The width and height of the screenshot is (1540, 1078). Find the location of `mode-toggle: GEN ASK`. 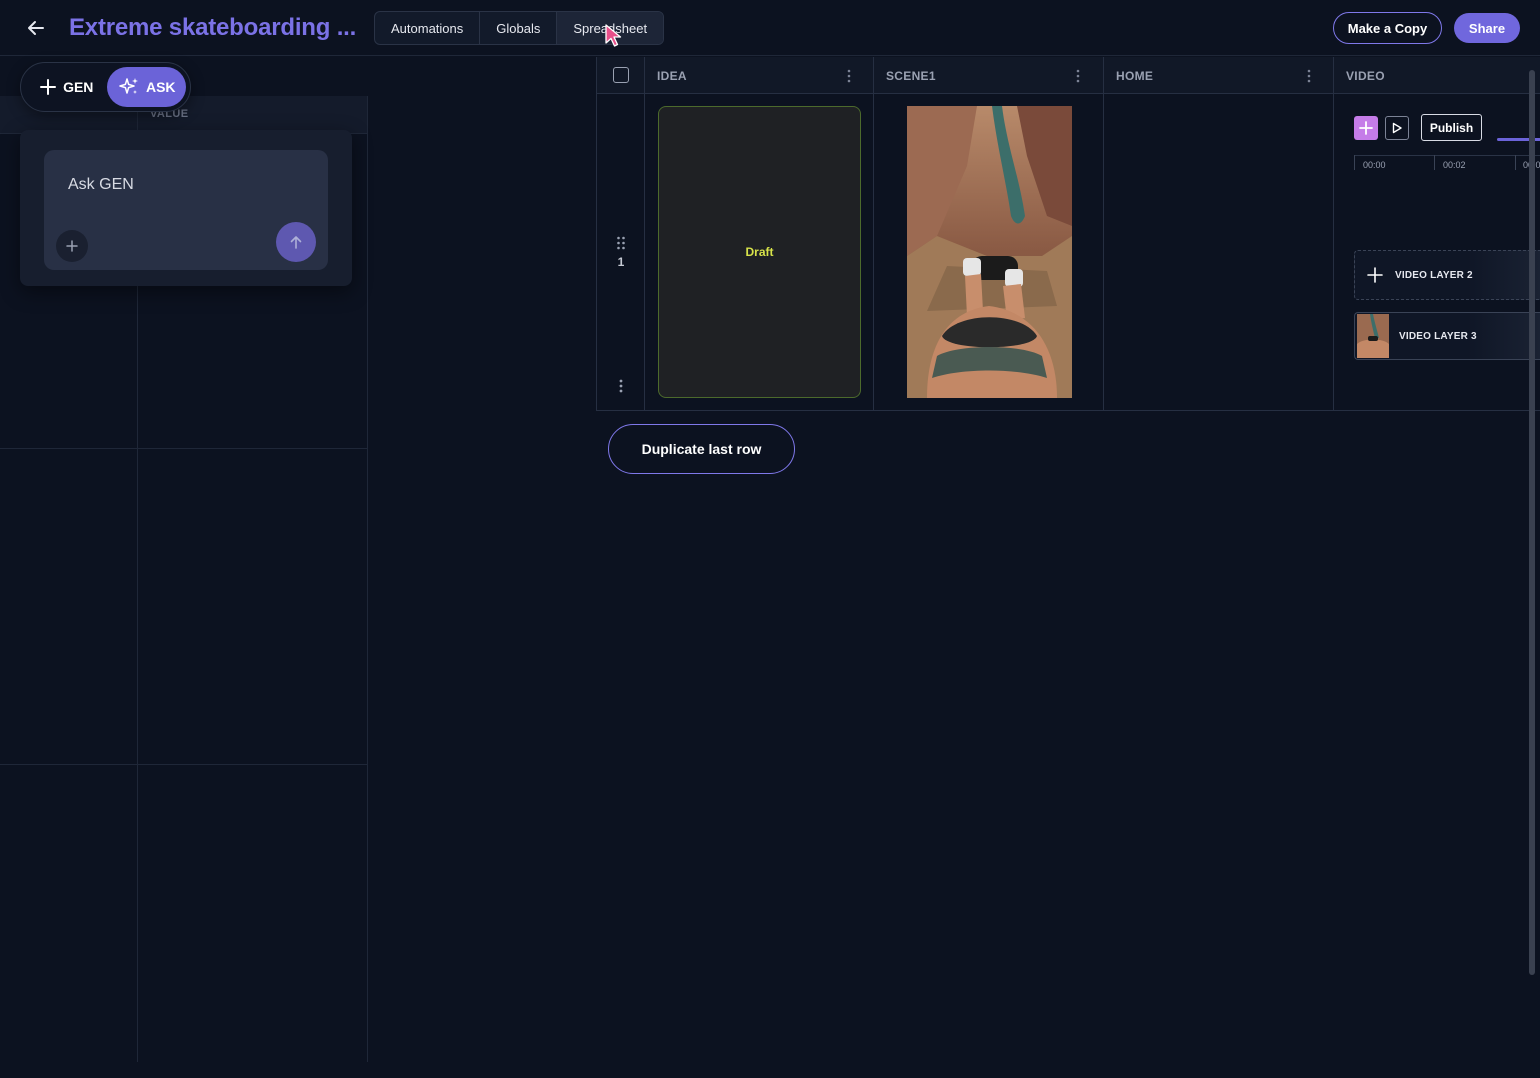

mode-toggle: GEN ASK is located at coordinates (105, 87).